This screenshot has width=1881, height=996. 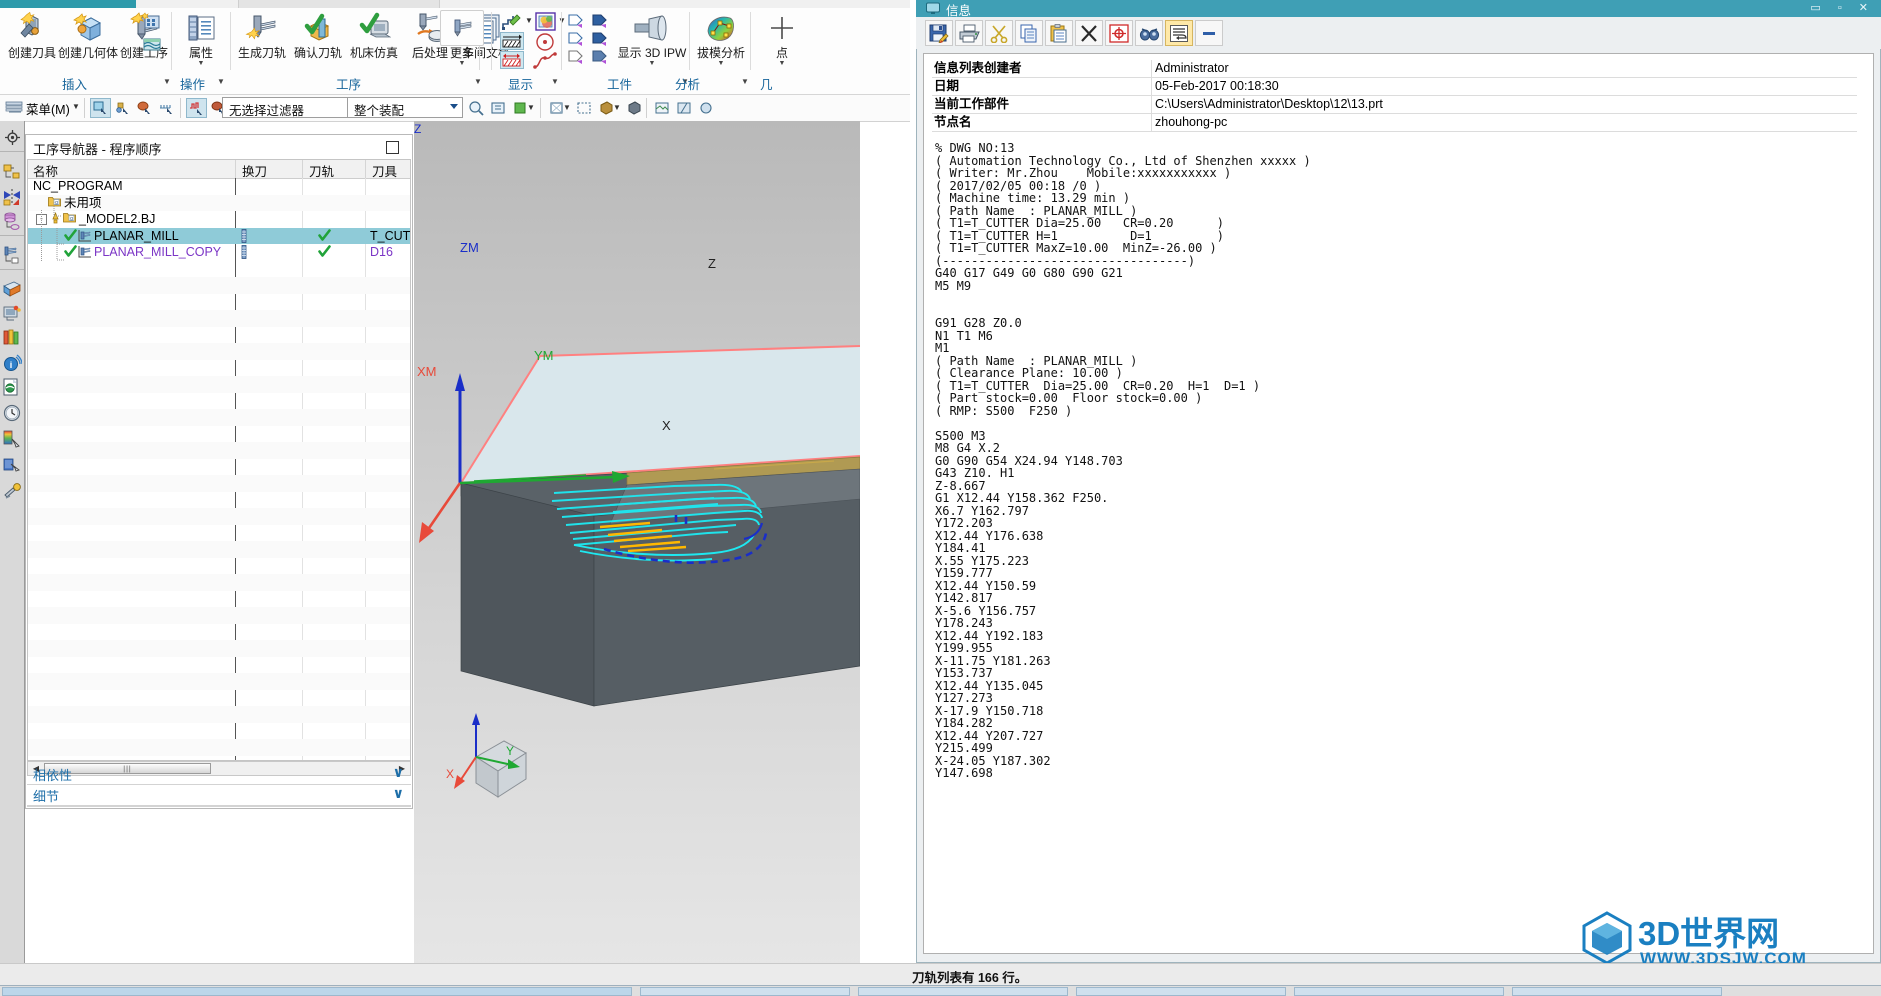 I want to click on collapse-section-dependencies: 相依性 ∨, so click(x=219, y=774).